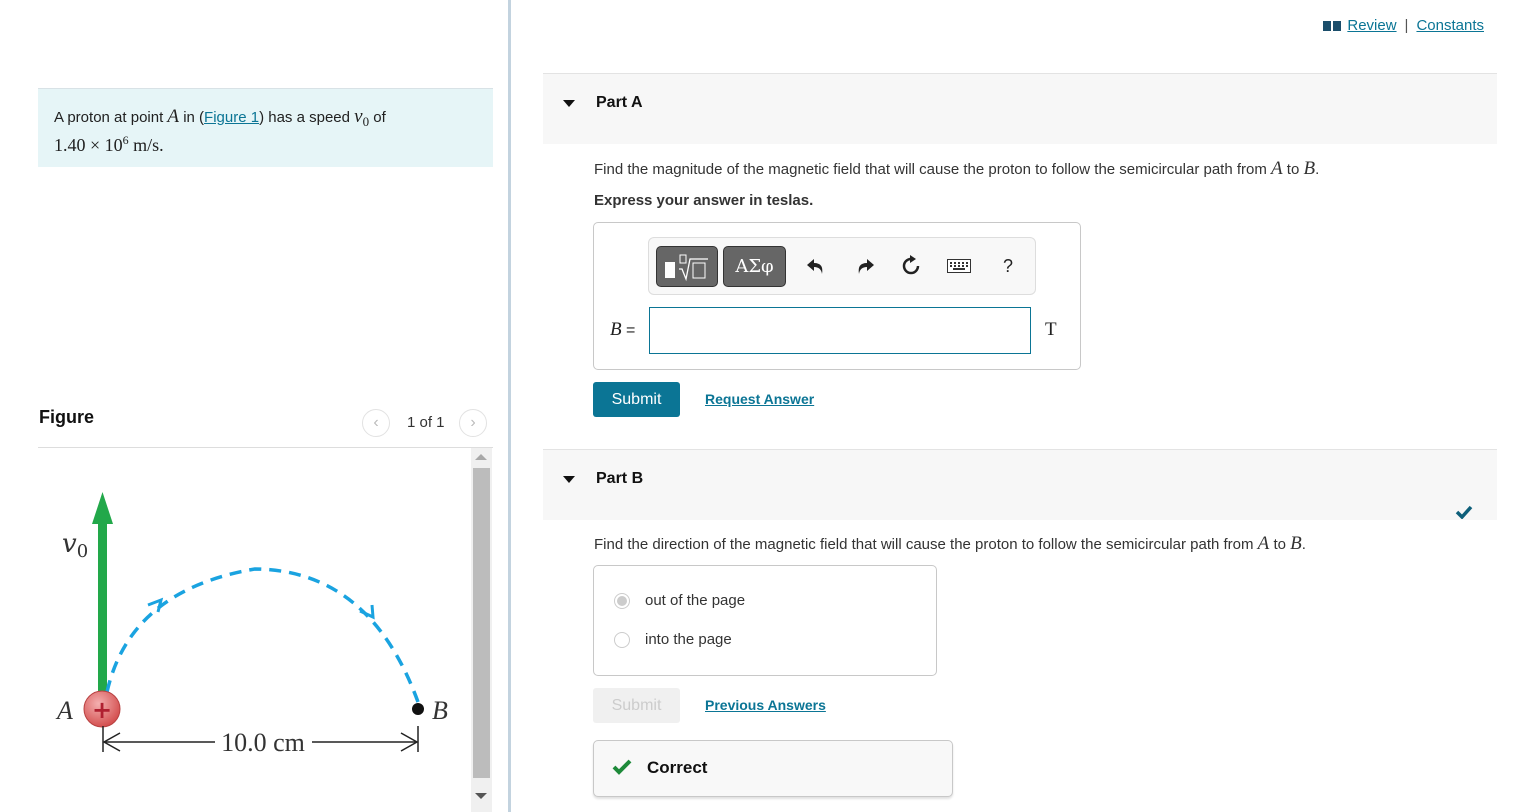  Describe the element at coordinates (1332, 25) in the screenshot. I see `book-icon` at that location.